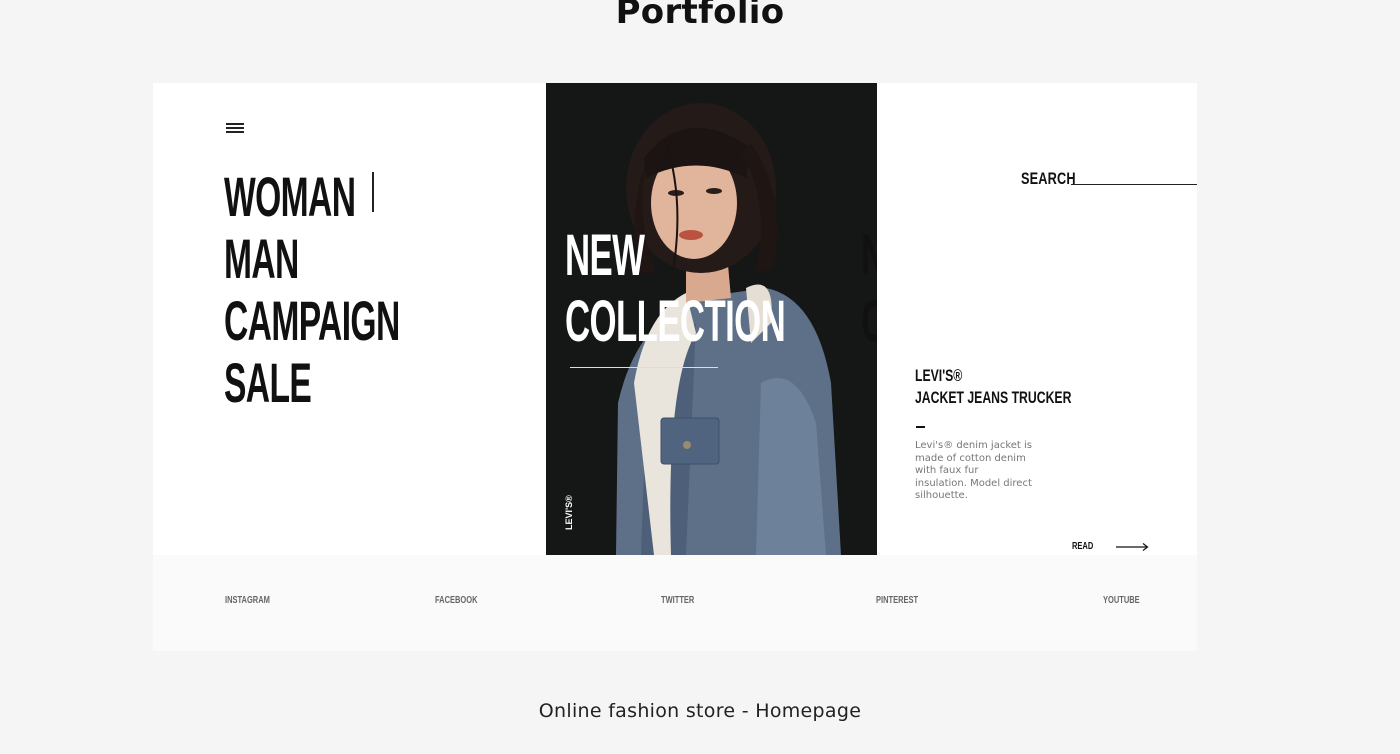  Describe the element at coordinates (675, 321) in the screenshot. I see `hero-title-line: COLLECTION` at that location.